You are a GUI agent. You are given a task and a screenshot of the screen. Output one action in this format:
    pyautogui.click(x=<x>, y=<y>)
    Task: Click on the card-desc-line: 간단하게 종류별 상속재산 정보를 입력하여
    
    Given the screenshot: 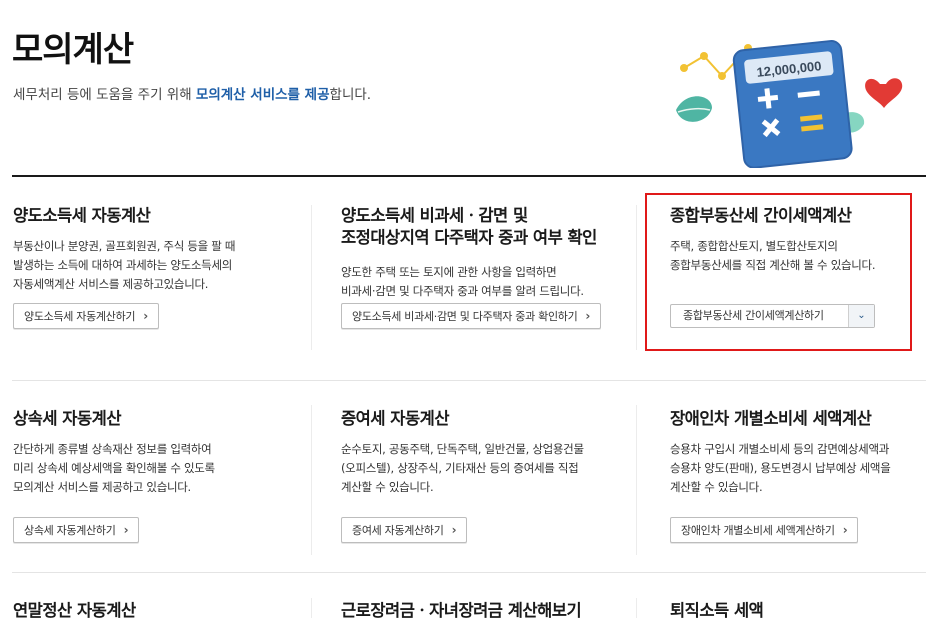 What is the action you would take?
    pyautogui.click(x=112, y=449)
    